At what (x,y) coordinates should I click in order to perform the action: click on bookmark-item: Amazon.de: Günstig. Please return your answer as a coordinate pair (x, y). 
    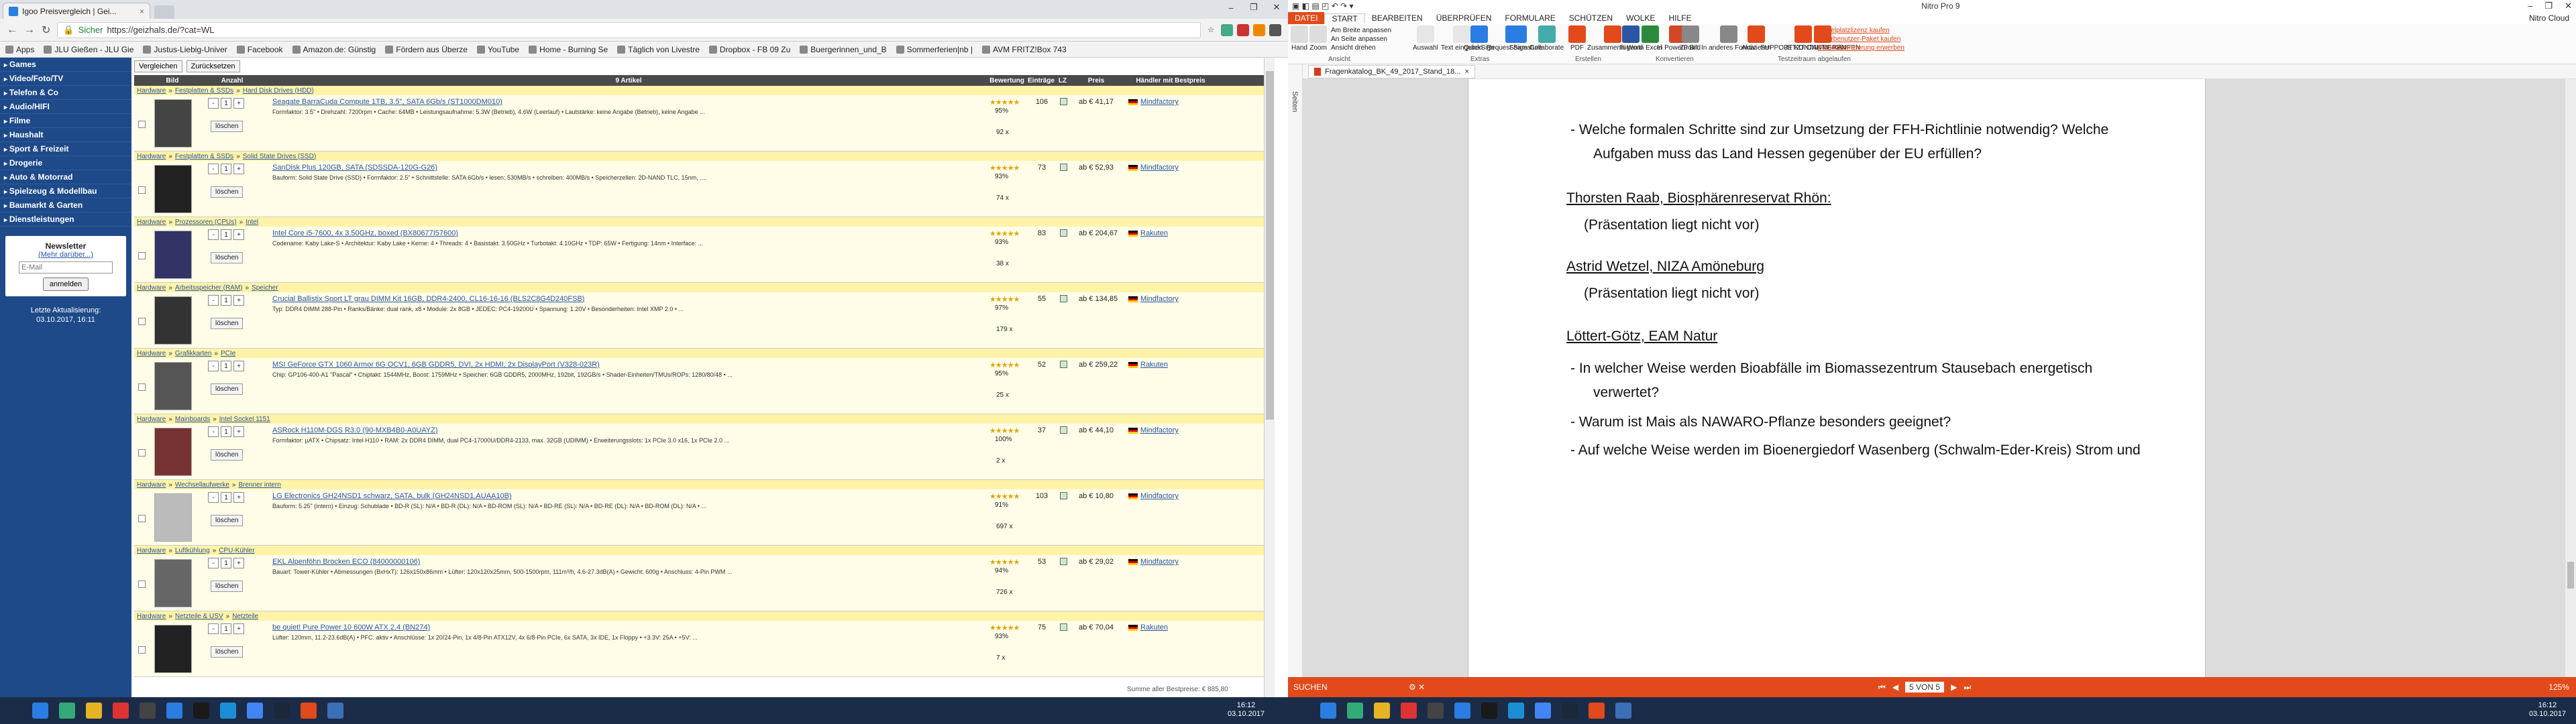
    Looking at the image, I should click on (334, 49).